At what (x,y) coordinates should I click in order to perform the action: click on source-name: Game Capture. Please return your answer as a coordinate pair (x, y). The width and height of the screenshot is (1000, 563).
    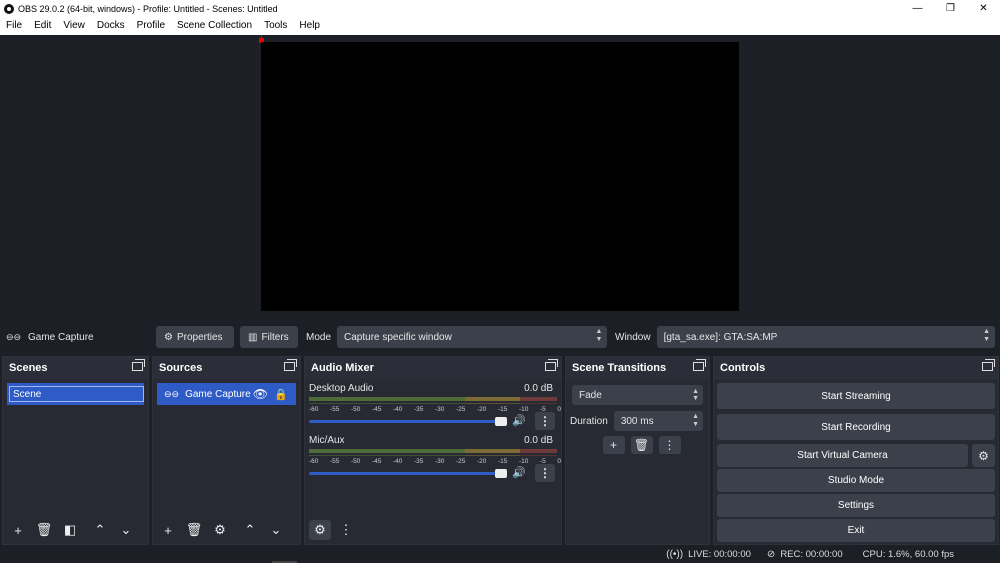
    Looking at the image, I should click on (218, 394).